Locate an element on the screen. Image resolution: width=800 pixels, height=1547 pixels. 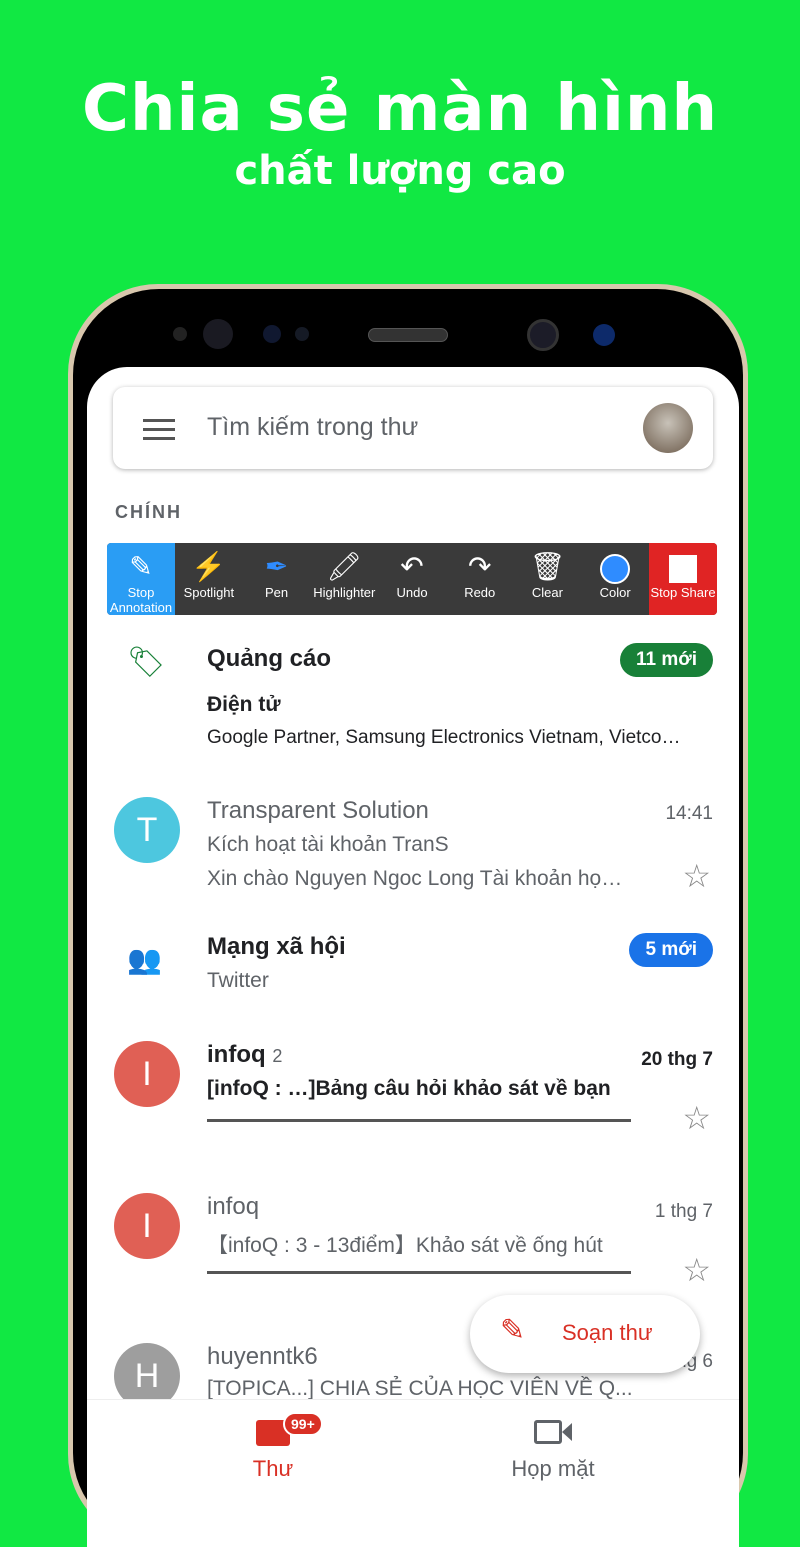
video-camera-icon is located at coordinates (553, 1430).